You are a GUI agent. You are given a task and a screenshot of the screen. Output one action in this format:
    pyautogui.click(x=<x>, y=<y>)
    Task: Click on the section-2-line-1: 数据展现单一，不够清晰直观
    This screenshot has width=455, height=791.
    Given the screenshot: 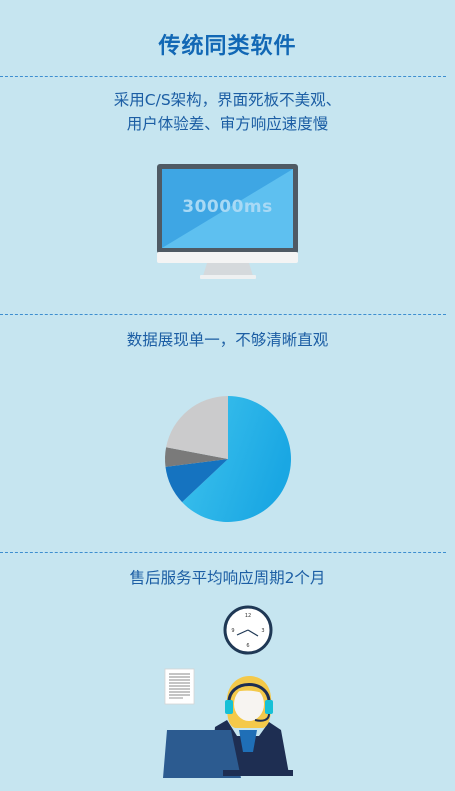 What is the action you would take?
    pyautogui.click(x=227, y=340)
    